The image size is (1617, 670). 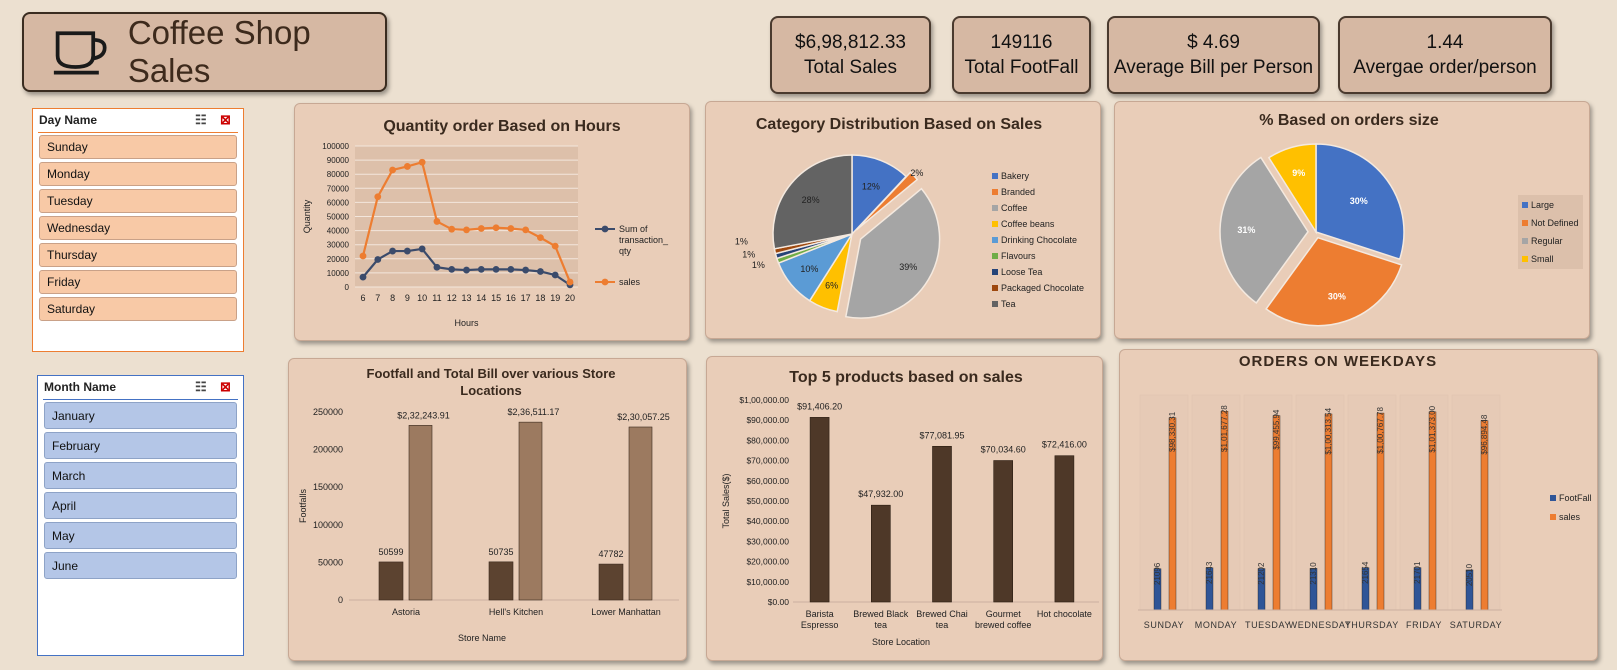 What do you see at coordinates (338, 245) in the screenshot?
I see `y-tick-label: 30000` at bounding box center [338, 245].